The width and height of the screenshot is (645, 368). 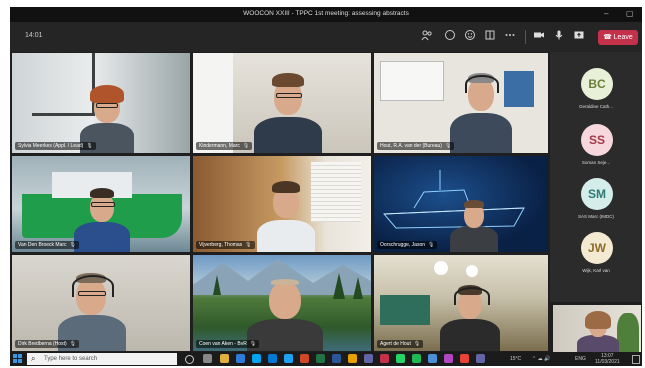 What do you see at coordinates (213, 103) in the screenshot?
I see `wall` at bounding box center [213, 103].